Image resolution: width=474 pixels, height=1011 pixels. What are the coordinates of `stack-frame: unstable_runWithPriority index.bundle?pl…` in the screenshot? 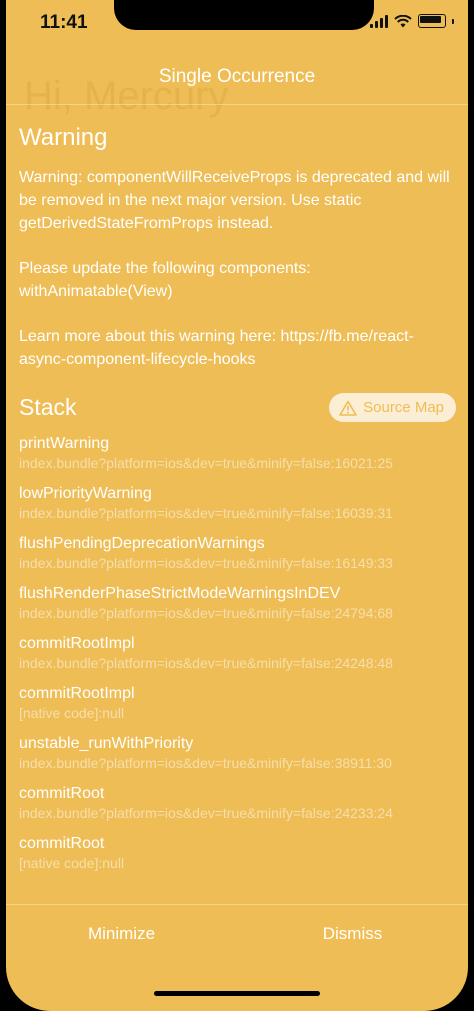 It's located at (238, 753).